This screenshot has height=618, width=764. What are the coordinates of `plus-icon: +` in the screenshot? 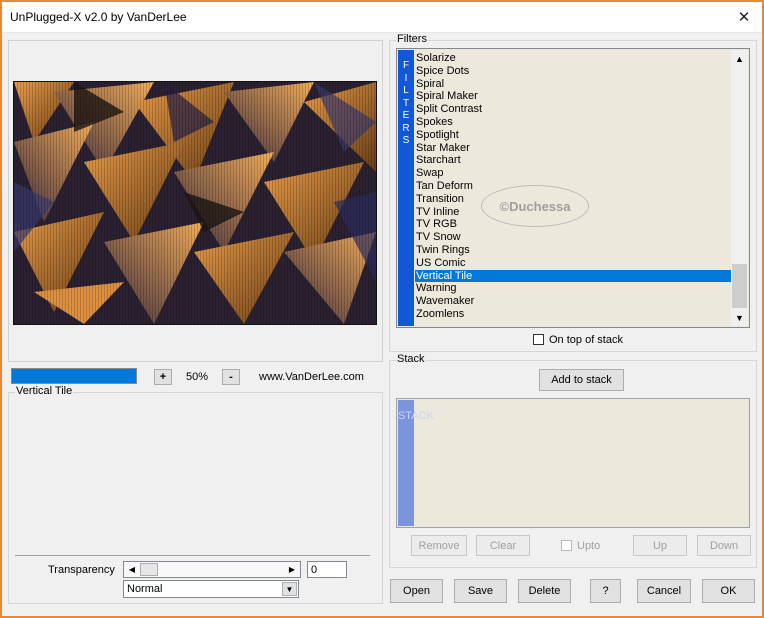 It's located at (163, 377).